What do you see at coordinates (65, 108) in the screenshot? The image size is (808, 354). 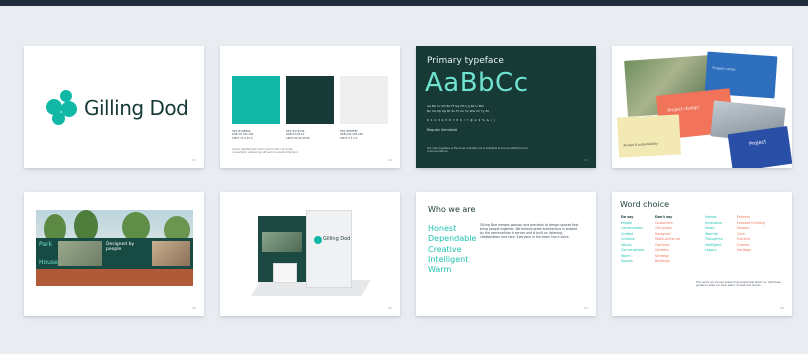 I see `logo-mark-icon` at bounding box center [65, 108].